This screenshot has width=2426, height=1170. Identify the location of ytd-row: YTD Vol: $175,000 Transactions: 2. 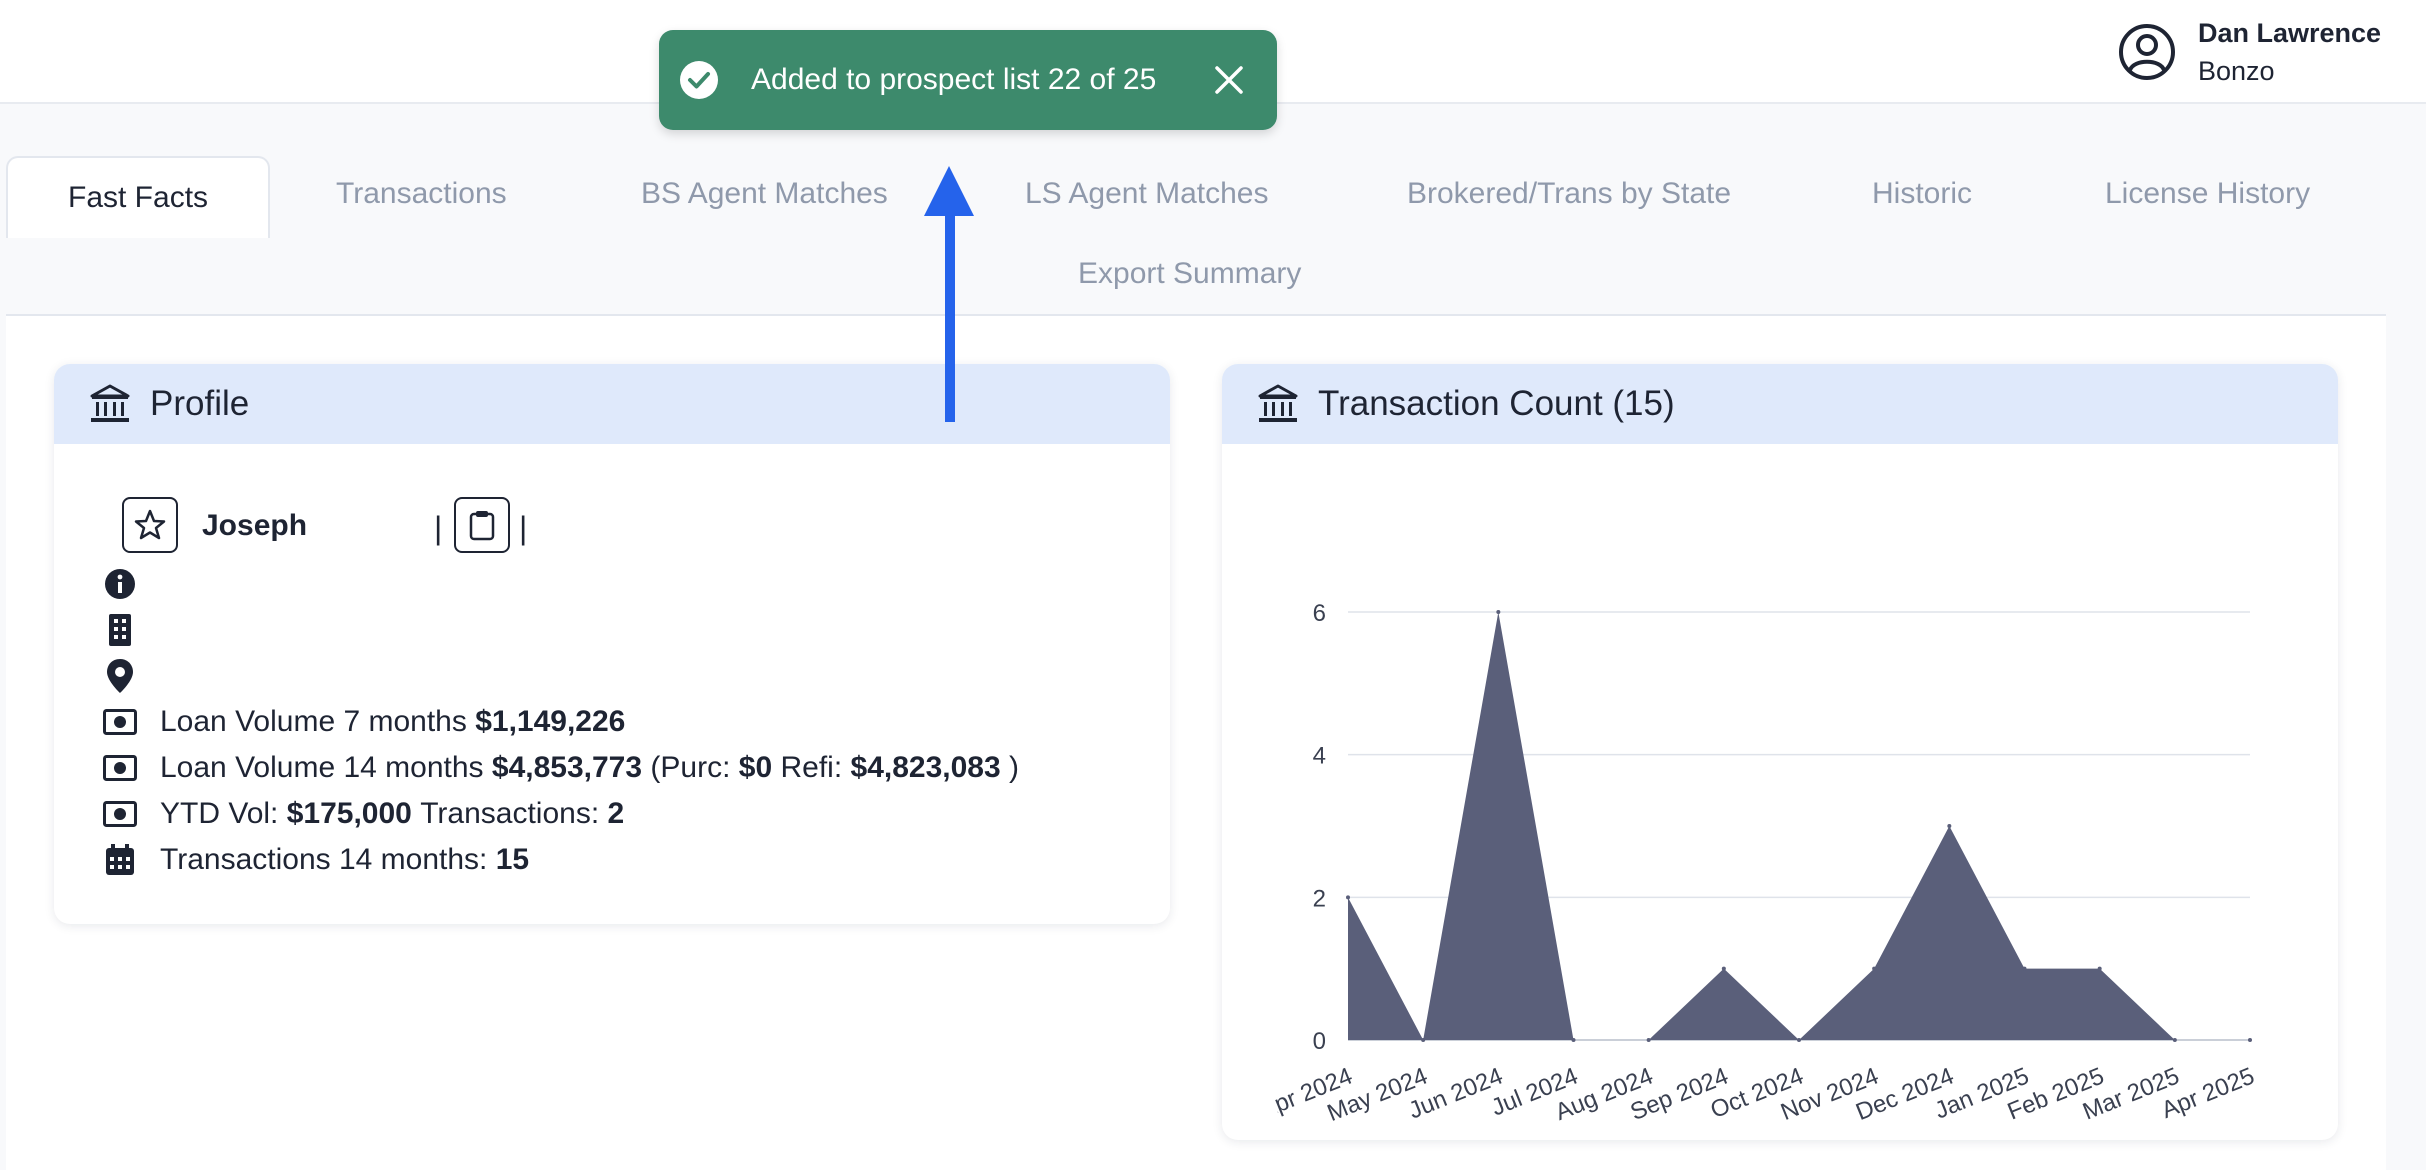
(363, 814).